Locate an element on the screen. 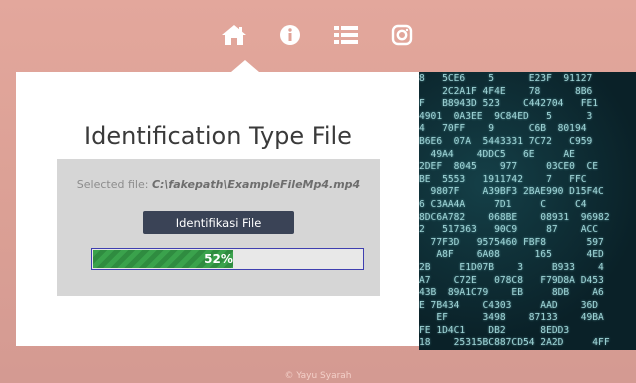  page-title: Identification Type File is located at coordinates (218, 136).